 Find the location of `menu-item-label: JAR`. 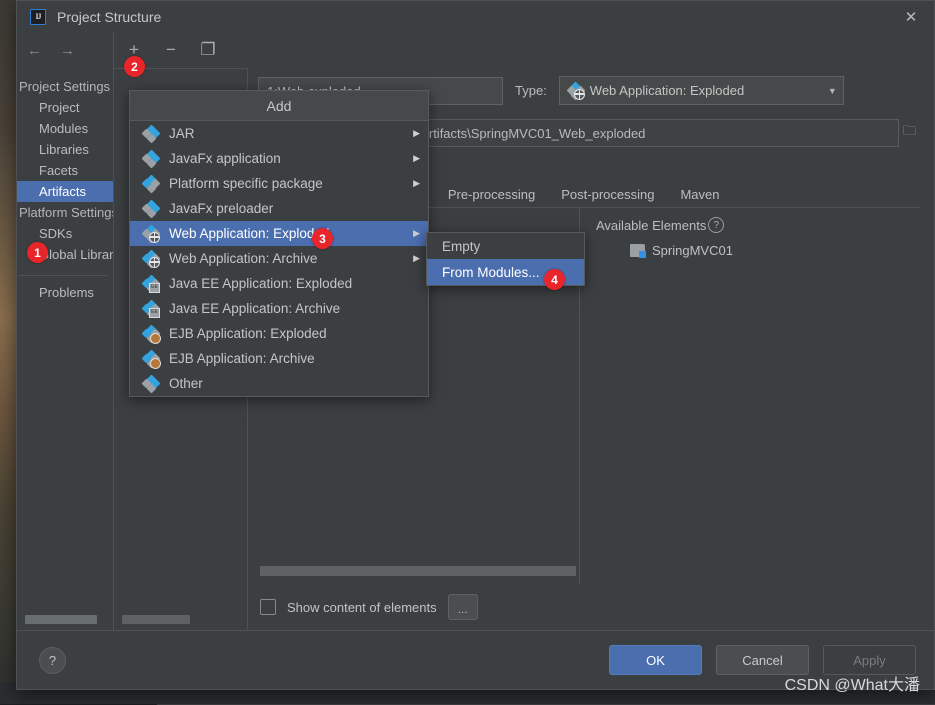

menu-item-label: JAR is located at coordinates (182, 133).